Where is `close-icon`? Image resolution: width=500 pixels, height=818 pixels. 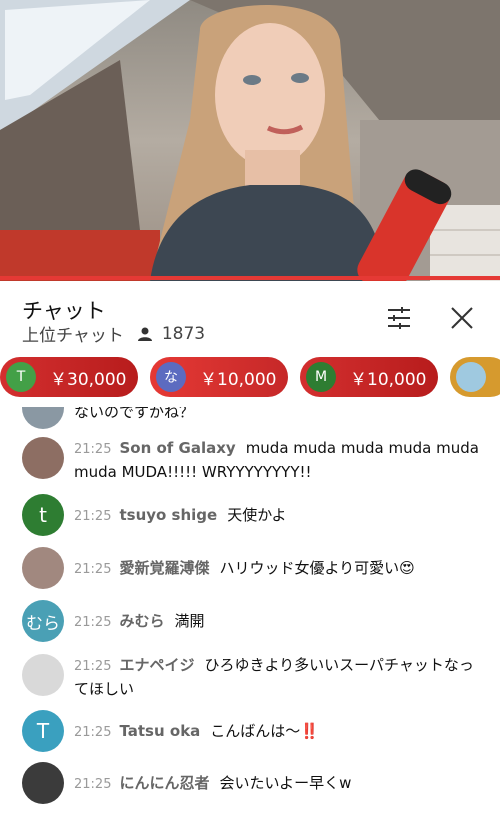
close-icon is located at coordinates (462, 318).